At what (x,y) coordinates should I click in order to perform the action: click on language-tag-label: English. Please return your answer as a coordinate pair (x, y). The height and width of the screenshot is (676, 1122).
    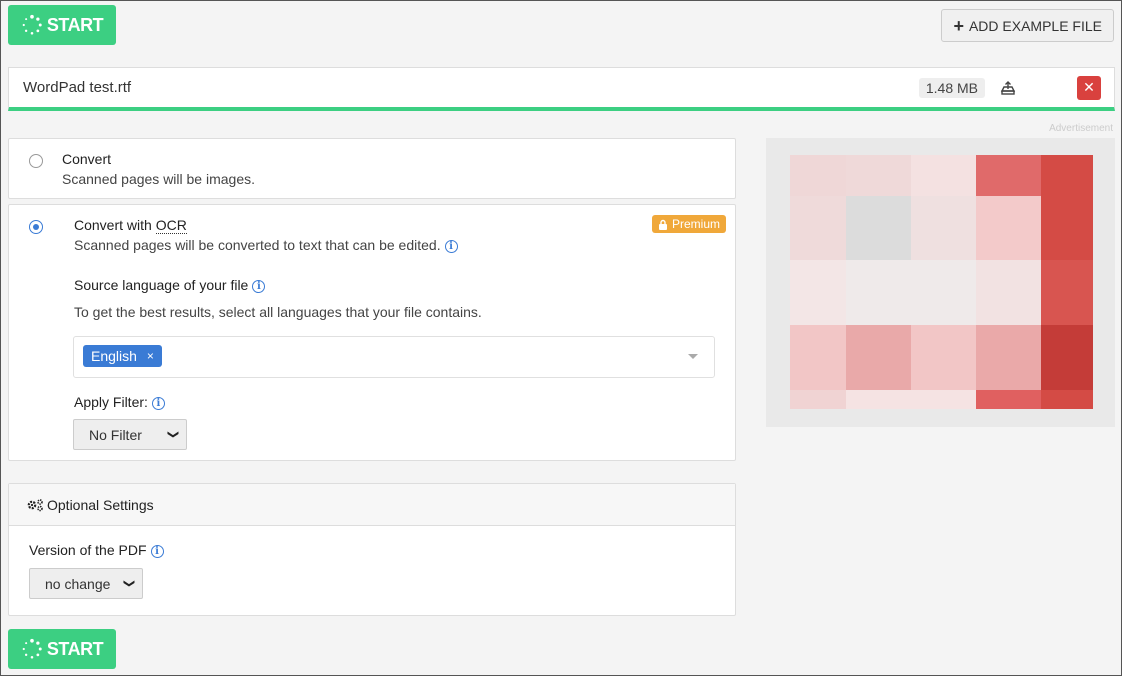
    Looking at the image, I should click on (114, 356).